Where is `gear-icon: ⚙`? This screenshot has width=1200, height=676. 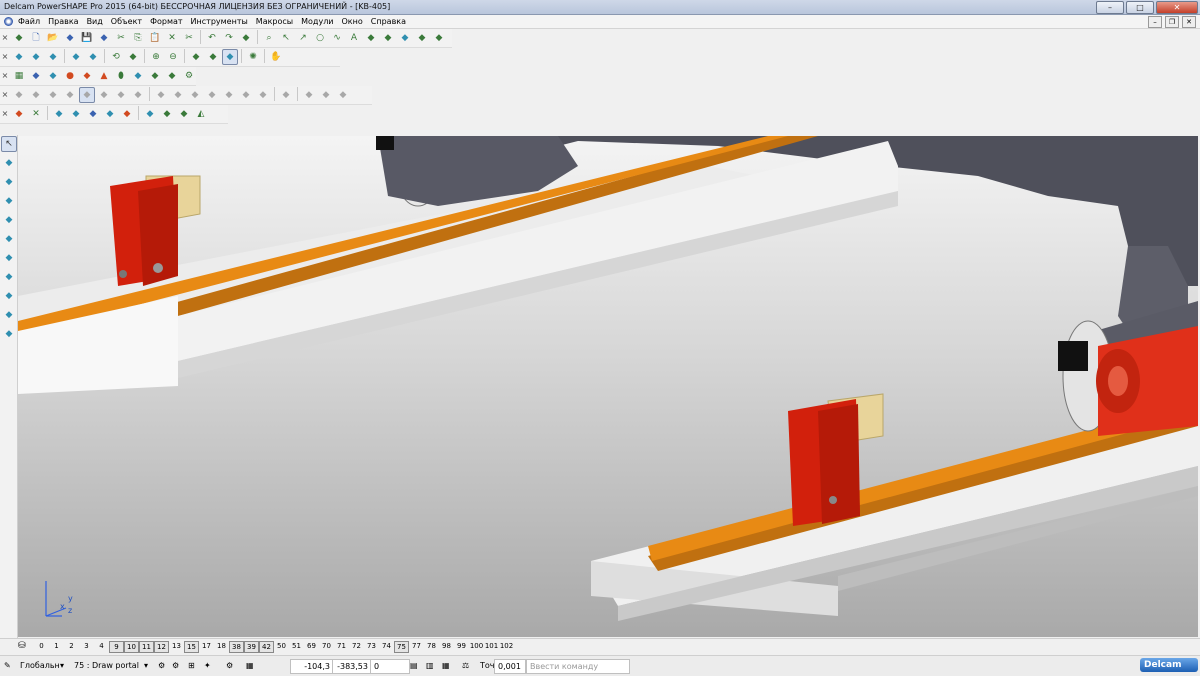 gear-icon: ⚙ is located at coordinates (189, 76).